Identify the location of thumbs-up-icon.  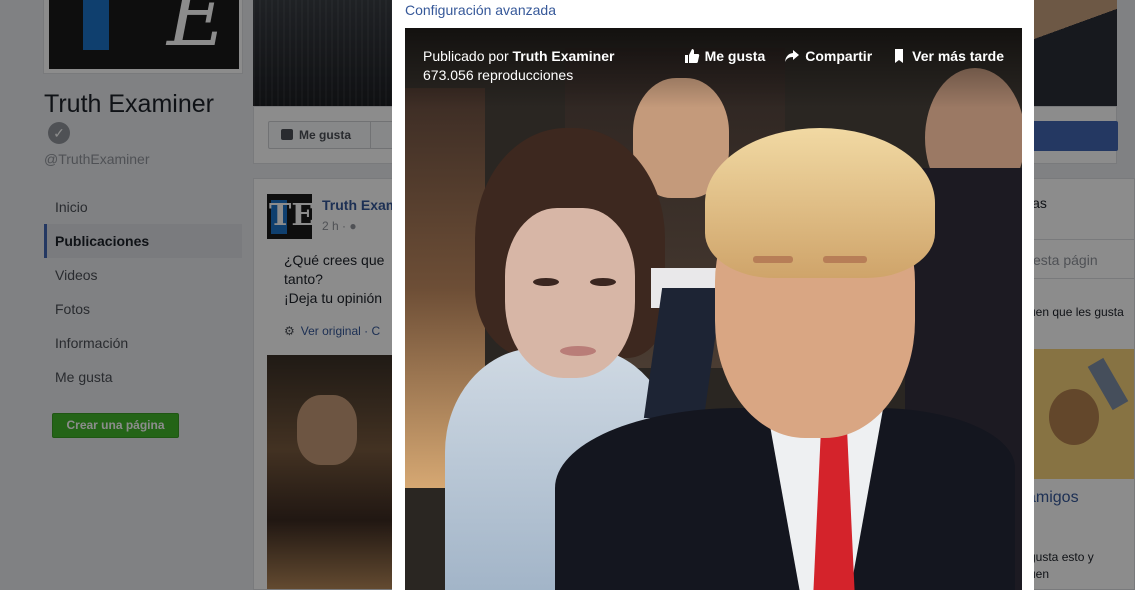
(691, 56).